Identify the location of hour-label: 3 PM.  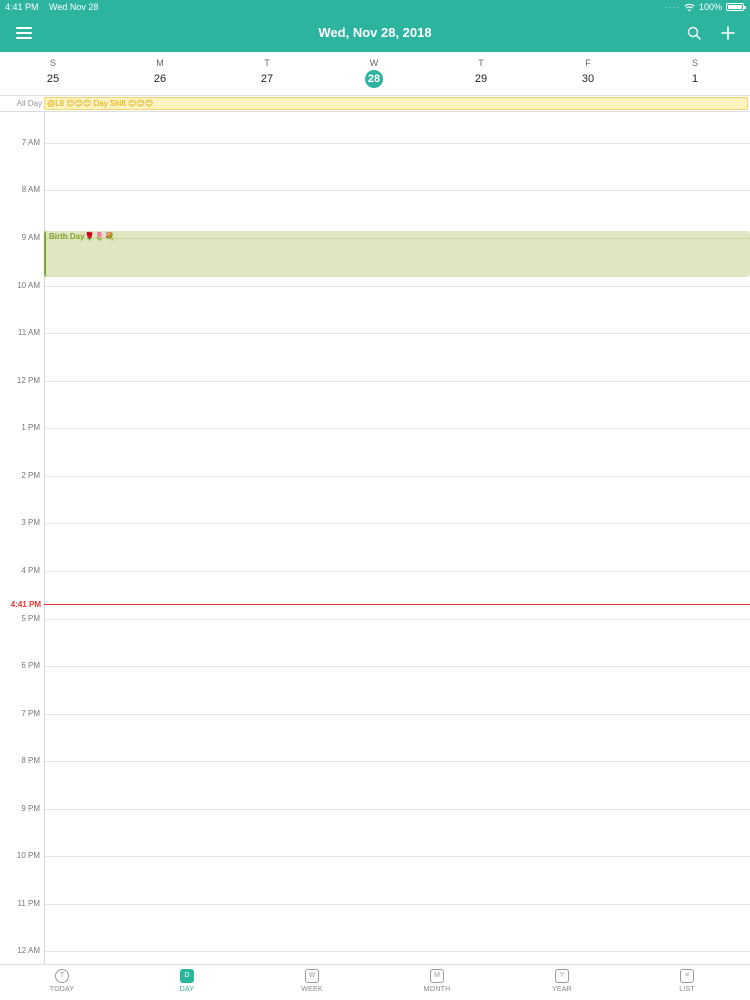
(30, 522).